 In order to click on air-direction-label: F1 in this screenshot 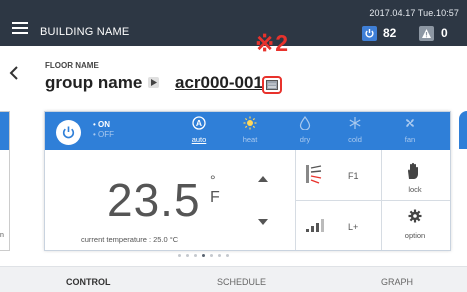, I will do `click(353, 176)`.